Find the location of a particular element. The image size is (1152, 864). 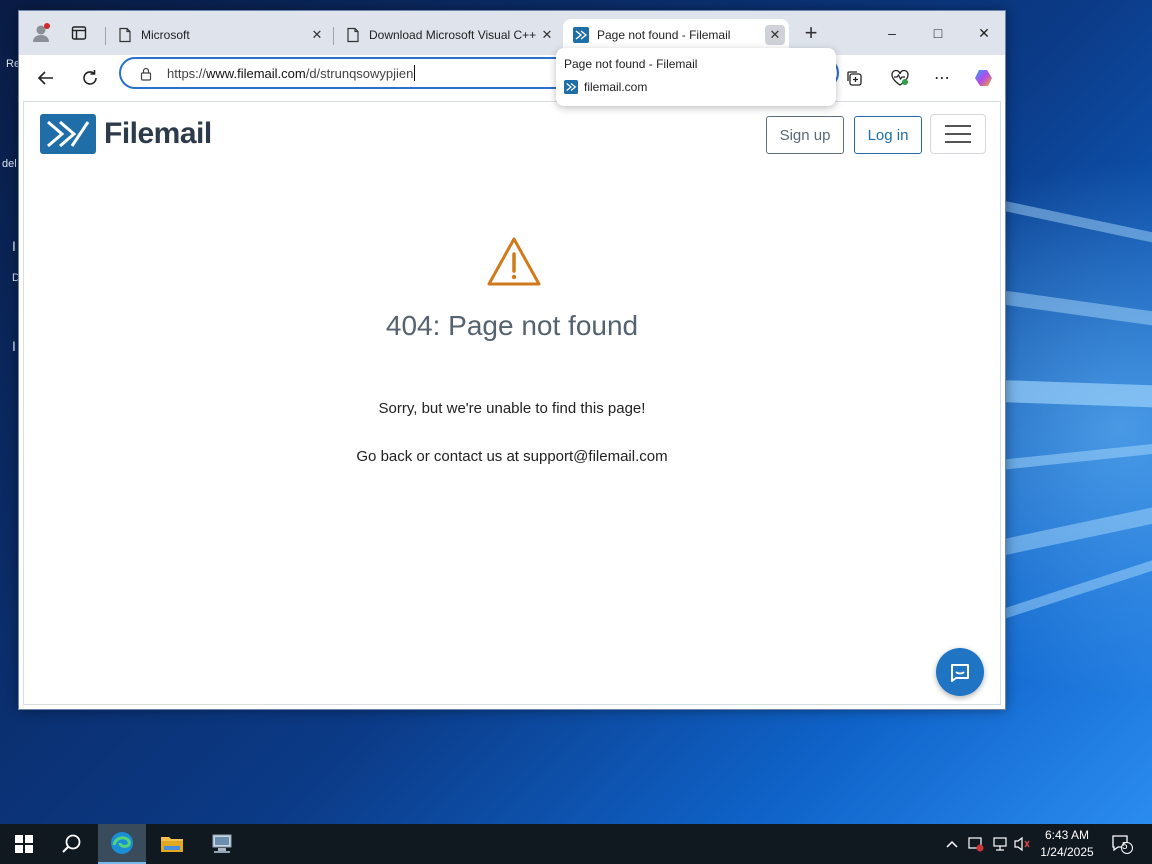

profile-button is located at coordinates (41, 33).